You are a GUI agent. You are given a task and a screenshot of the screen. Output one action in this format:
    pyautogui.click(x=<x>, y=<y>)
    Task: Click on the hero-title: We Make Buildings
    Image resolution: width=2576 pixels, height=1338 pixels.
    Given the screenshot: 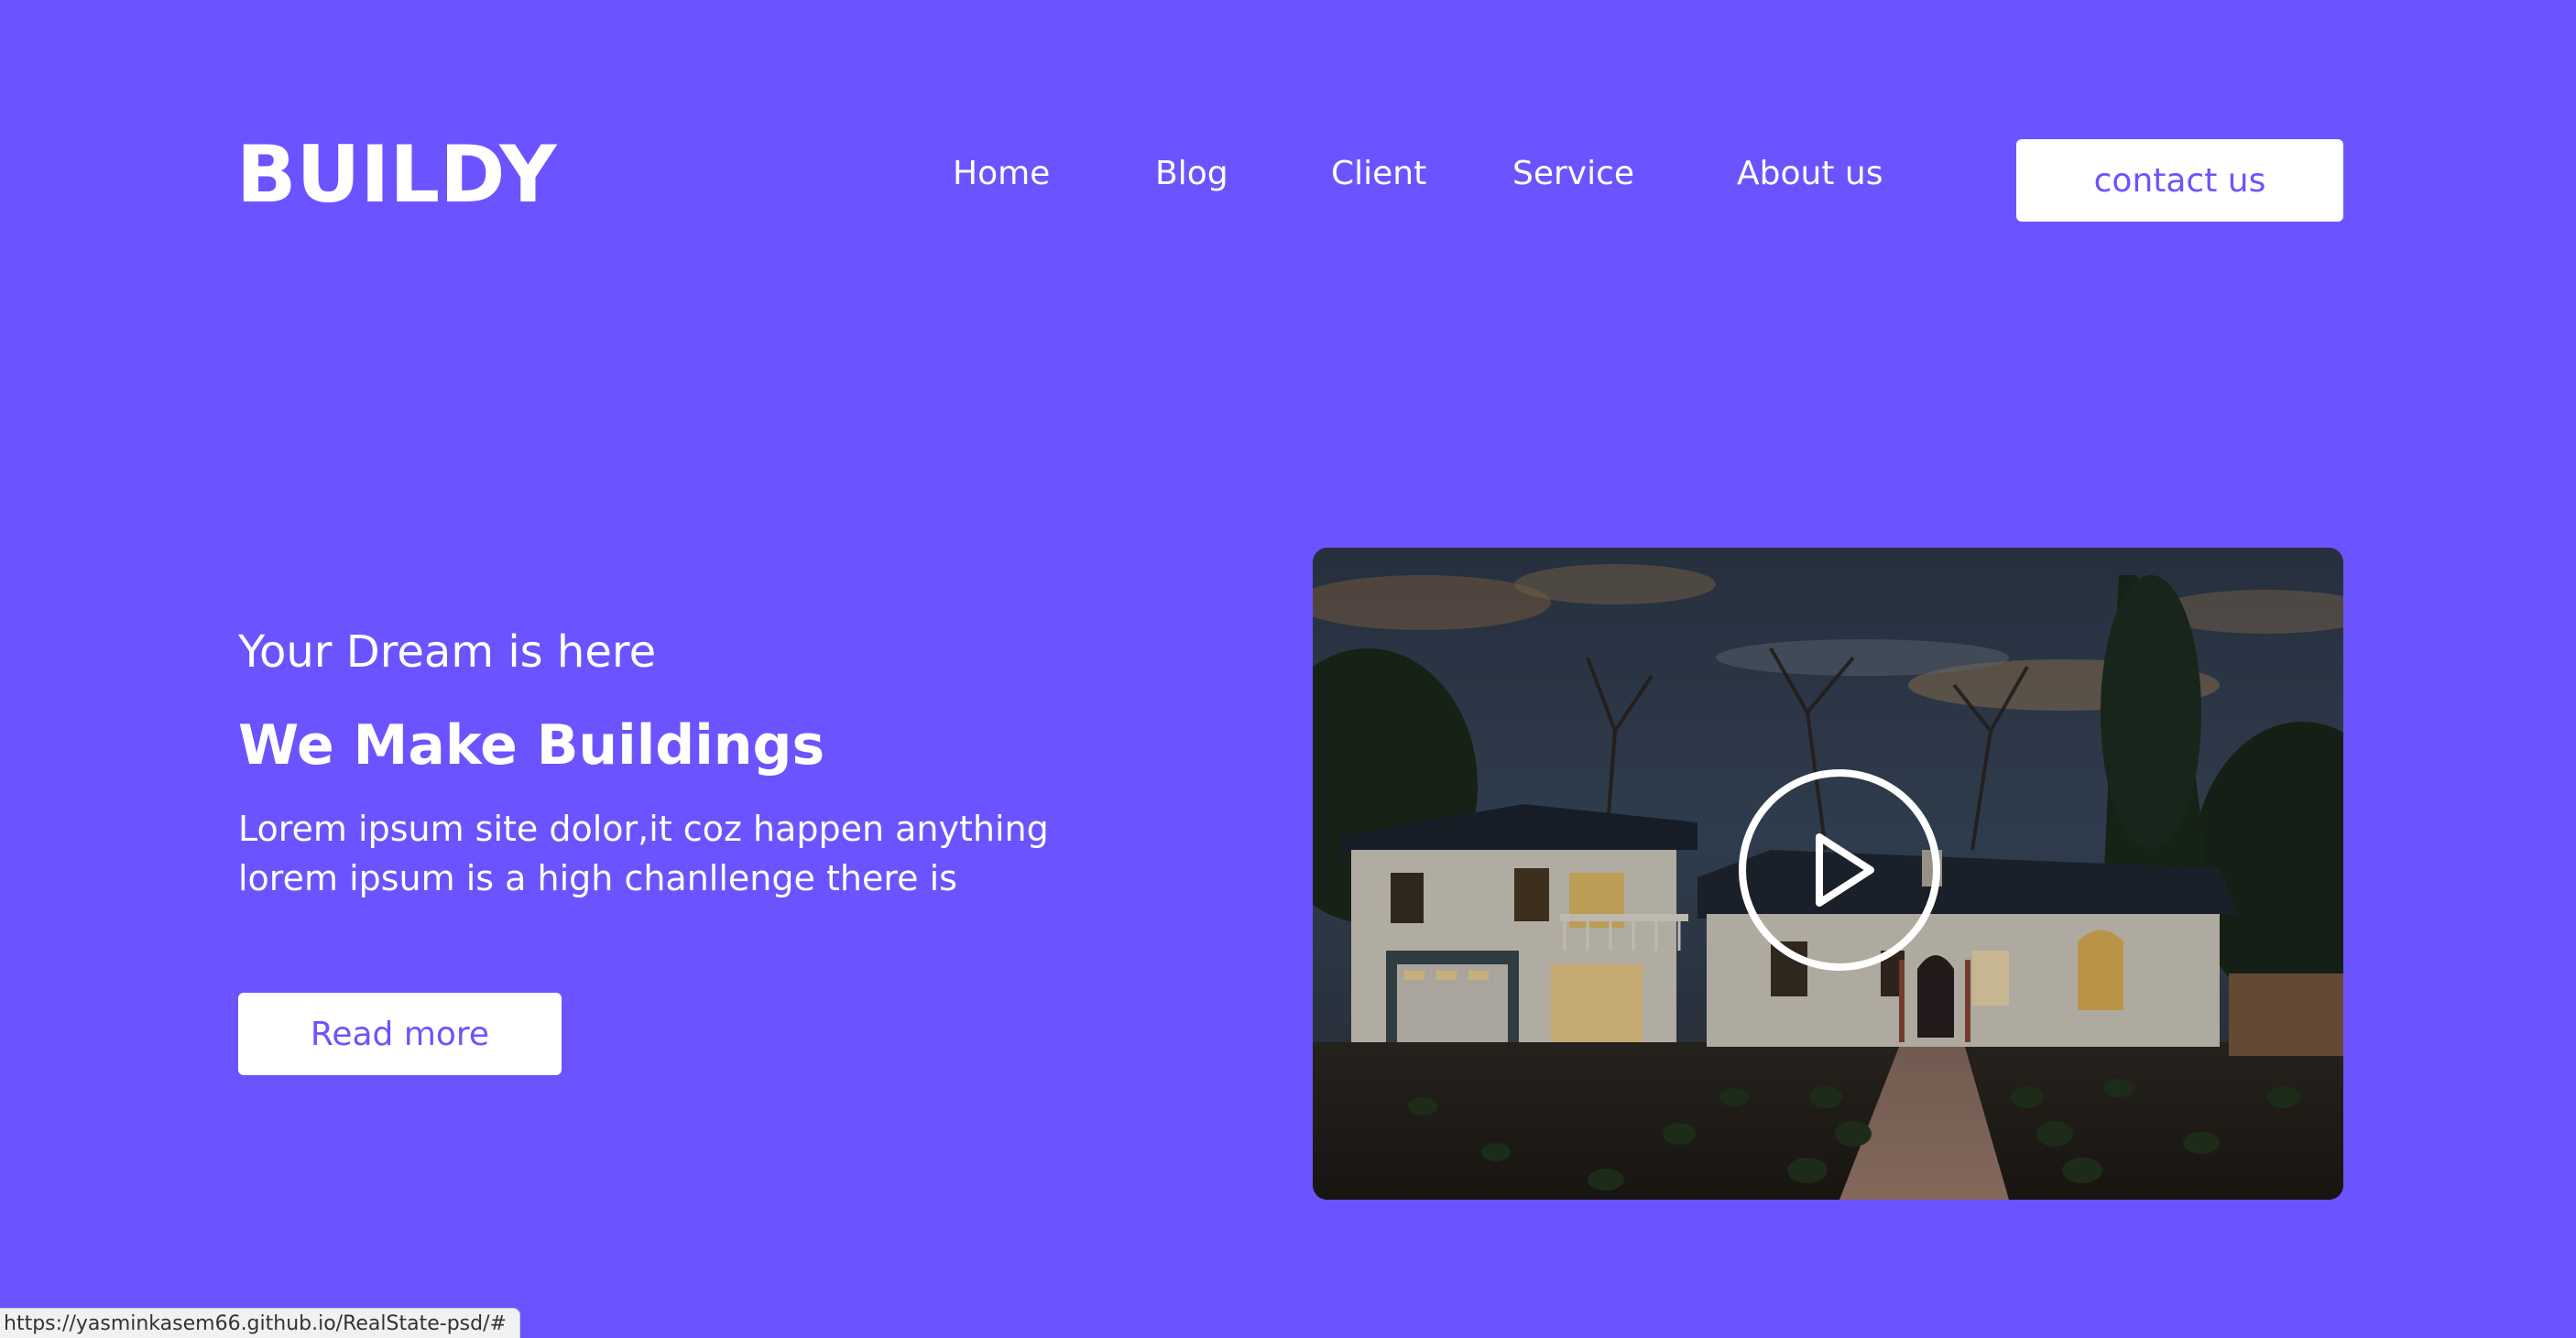 What is the action you would take?
    pyautogui.click(x=531, y=745)
    